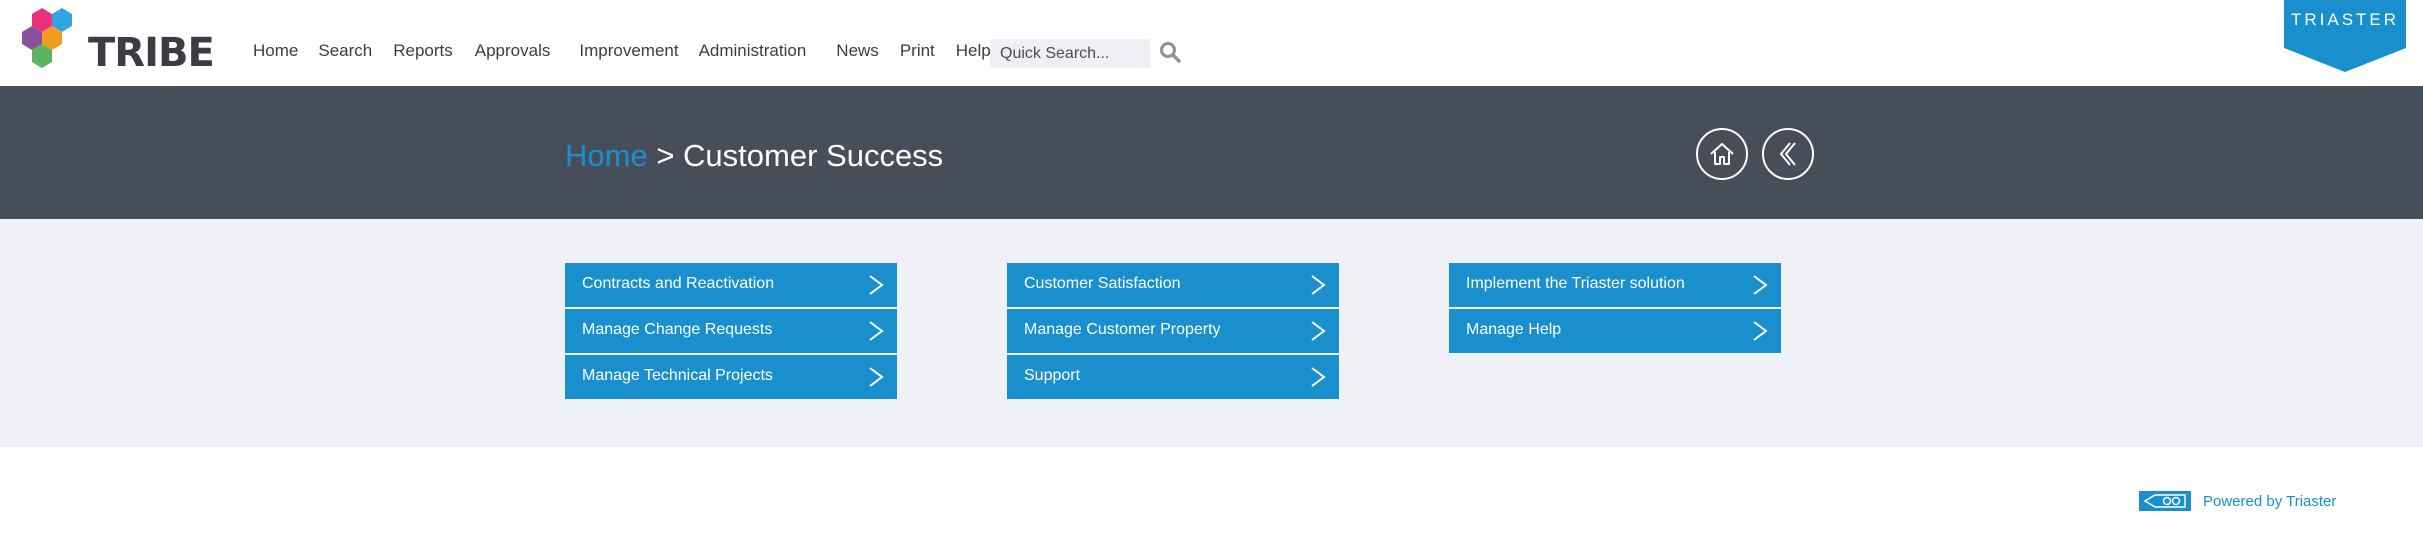 Image resolution: width=2423 pixels, height=536 pixels. What do you see at coordinates (813, 155) in the screenshot?
I see `page-title: Customer Success` at bounding box center [813, 155].